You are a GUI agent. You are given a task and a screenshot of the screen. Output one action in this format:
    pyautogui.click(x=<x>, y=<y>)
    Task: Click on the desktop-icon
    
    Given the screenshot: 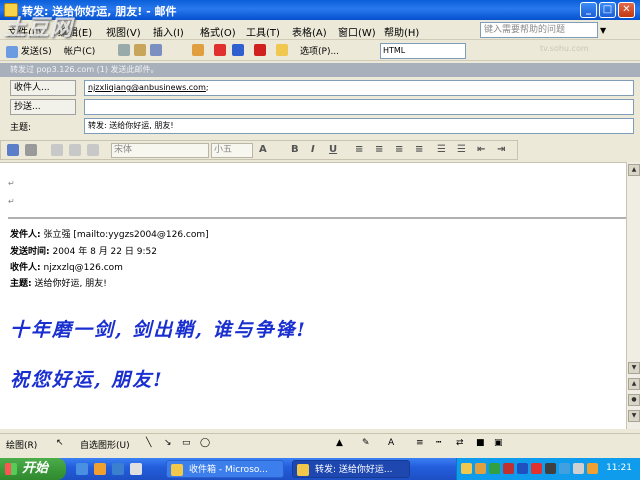 What is the action you would take?
    pyautogui.click(x=82, y=469)
    